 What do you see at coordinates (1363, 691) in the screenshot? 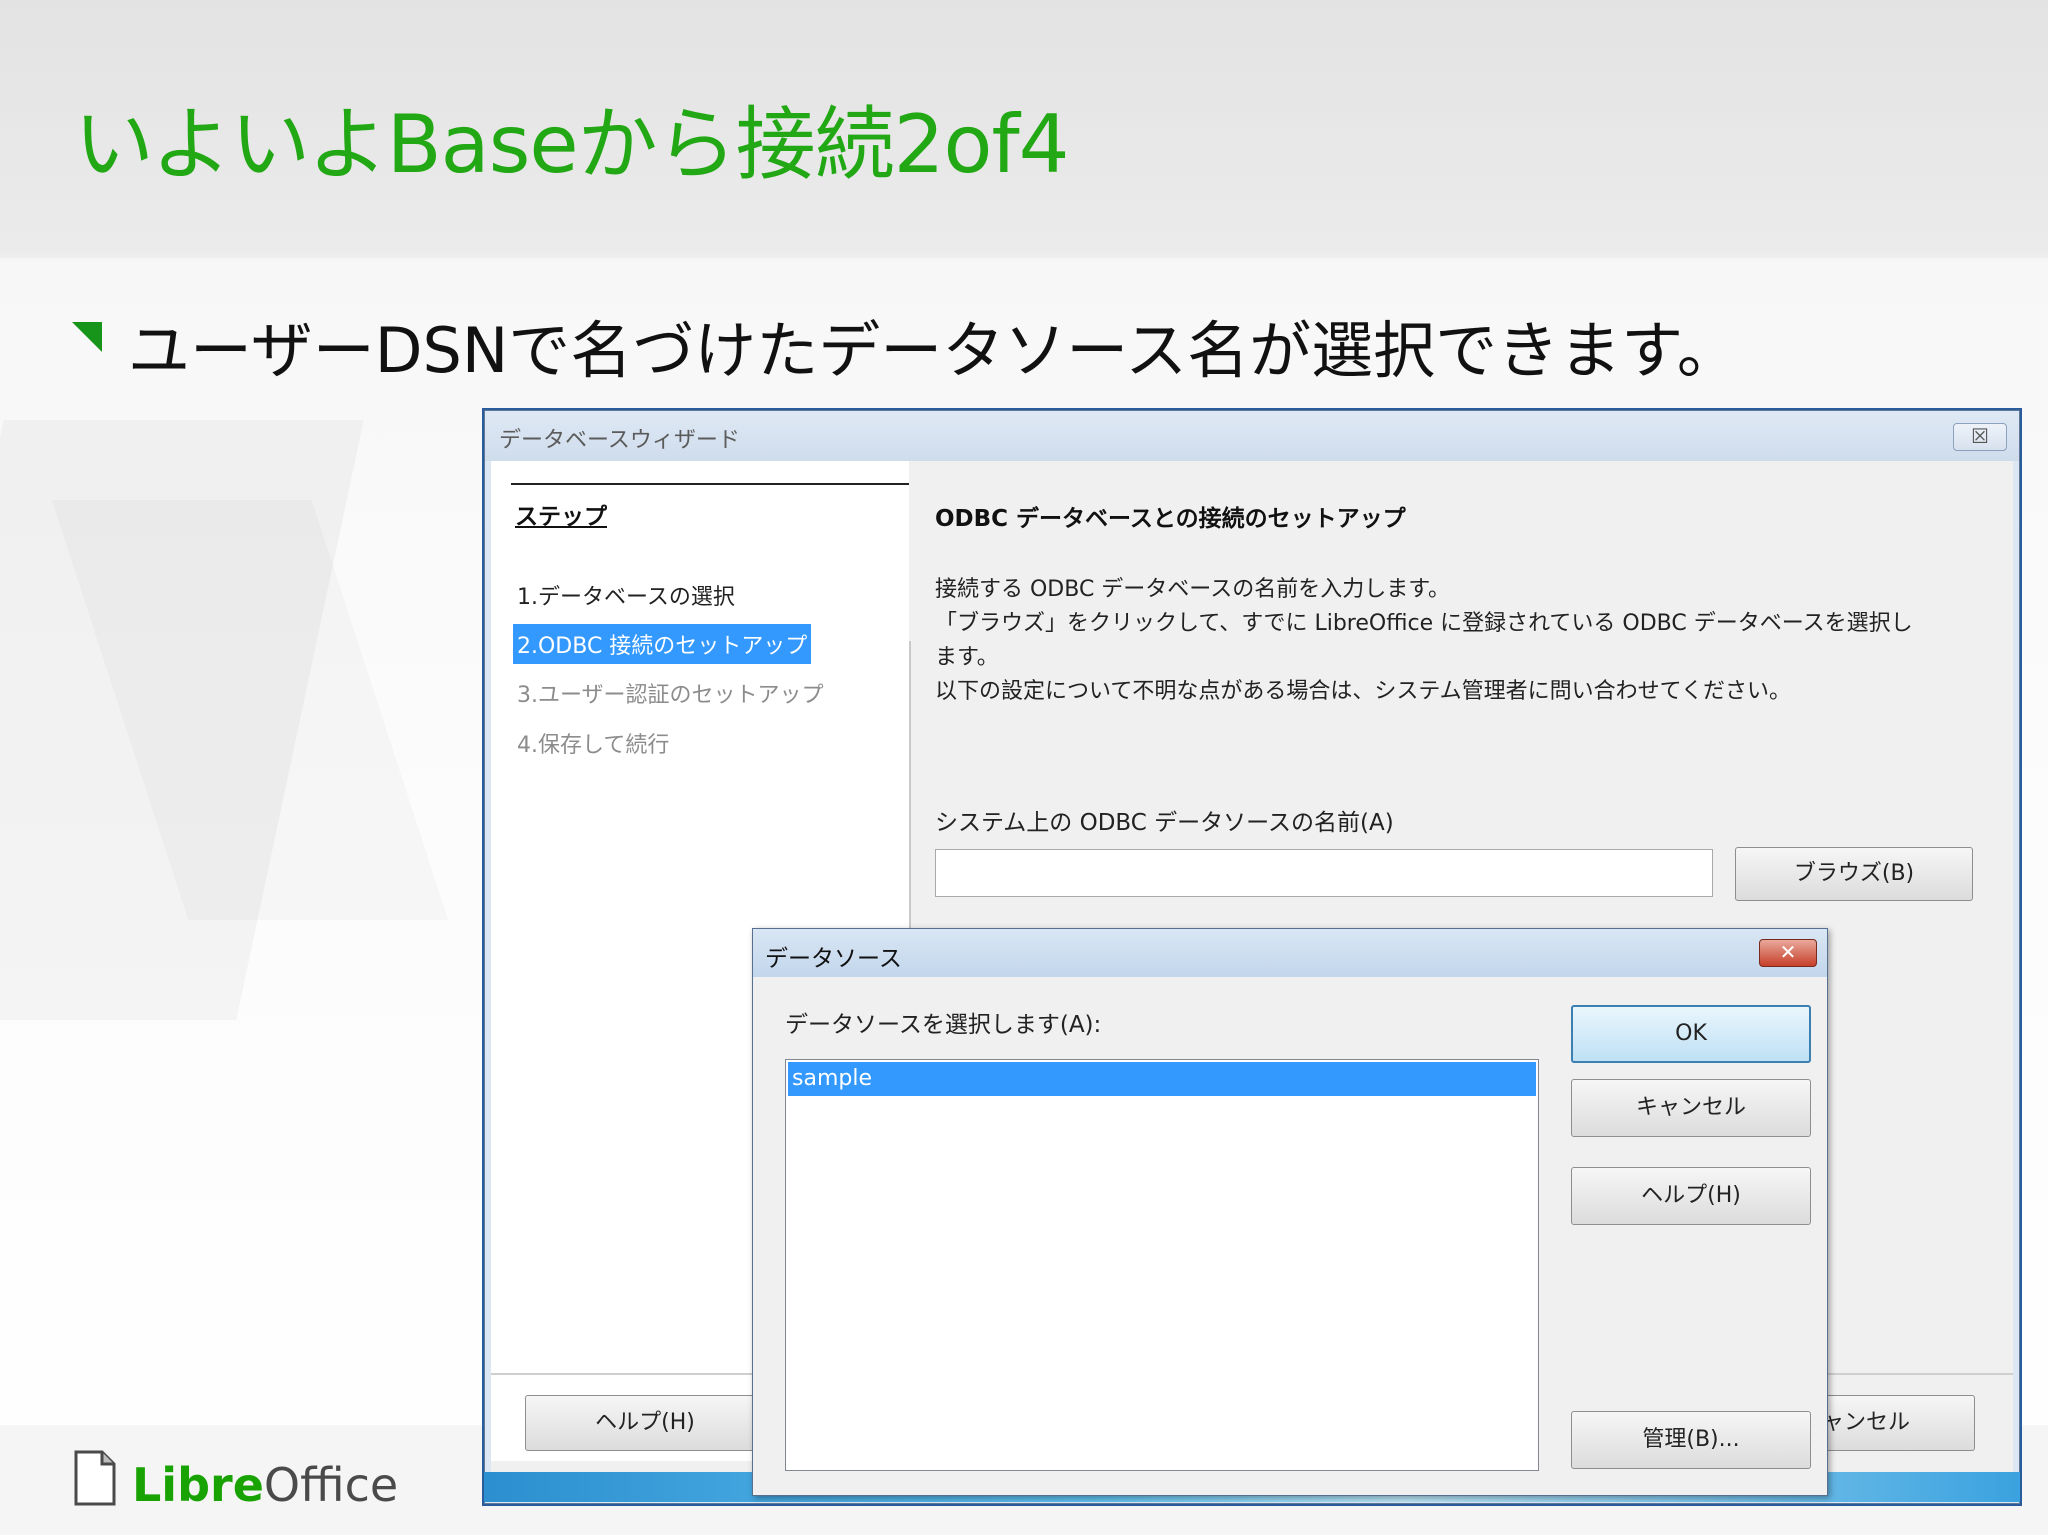
I see `description-line: 以下の設定について不明な点がある場合は、システム管理者に問い合わせてください。` at bounding box center [1363, 691].